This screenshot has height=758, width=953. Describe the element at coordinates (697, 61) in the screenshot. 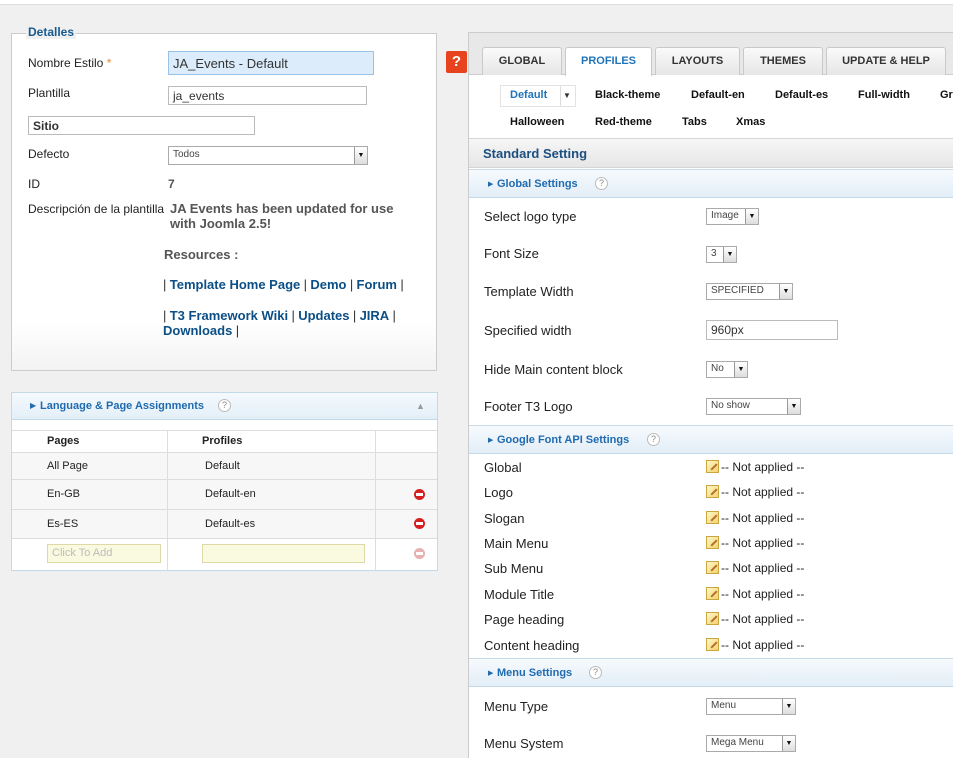

I see `tab-layouts: LAYOUTS` at that location.